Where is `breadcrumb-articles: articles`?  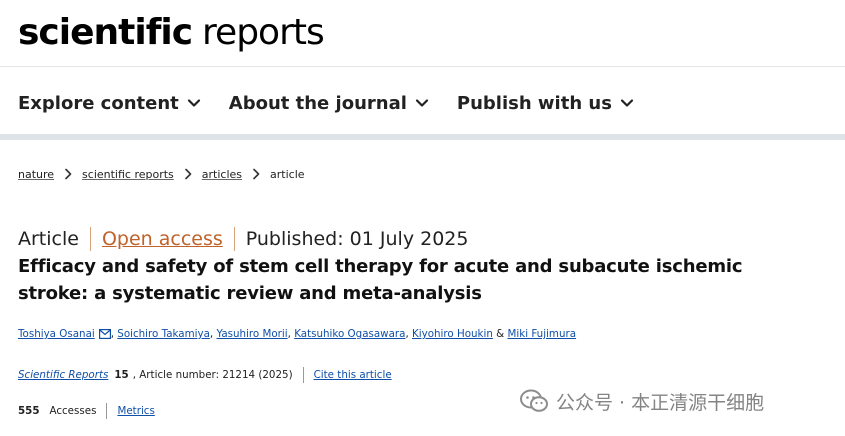 breadcrumb-articles: articles is located at coordinates (222, 174).